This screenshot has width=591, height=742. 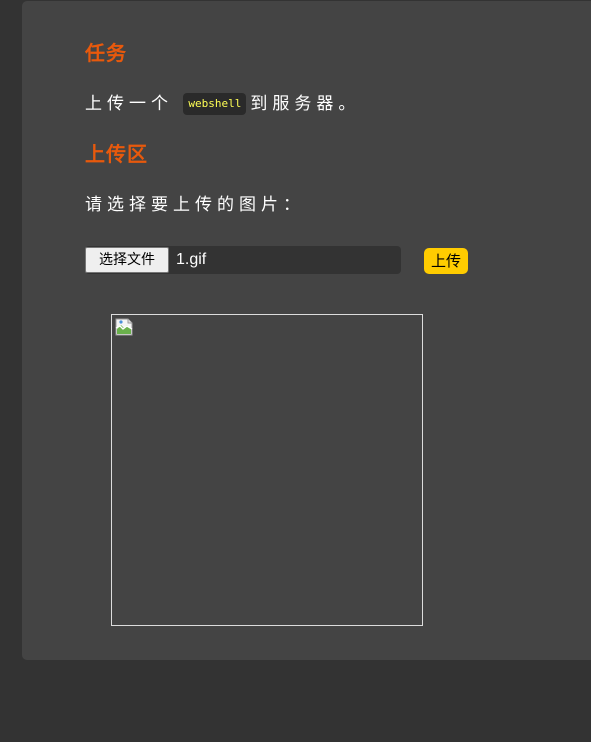 I want to click on task-description: 上传一个 webshell 到服务器。, so click(x=222, y=104).